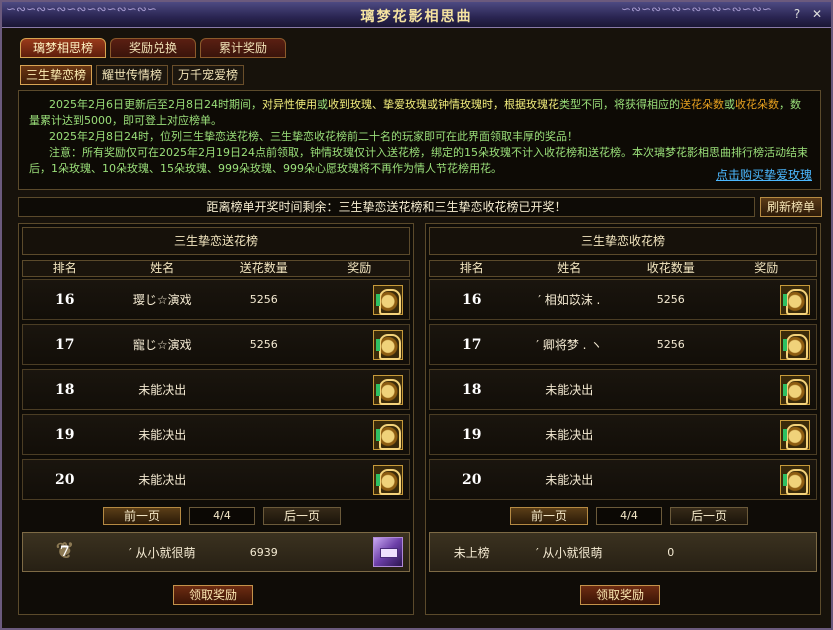 The image size is (833, 630). I want to click on buy-rose-link: 点击购买挚爱玫瑰, so click(764, 175).